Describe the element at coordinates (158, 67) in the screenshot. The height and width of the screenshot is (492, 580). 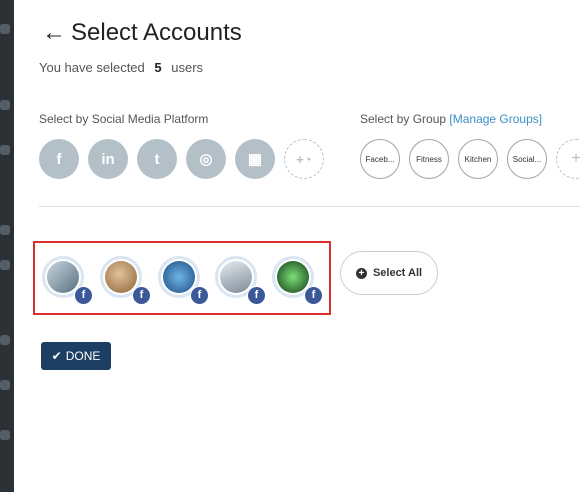
I see `selected-count: 5` at that location.